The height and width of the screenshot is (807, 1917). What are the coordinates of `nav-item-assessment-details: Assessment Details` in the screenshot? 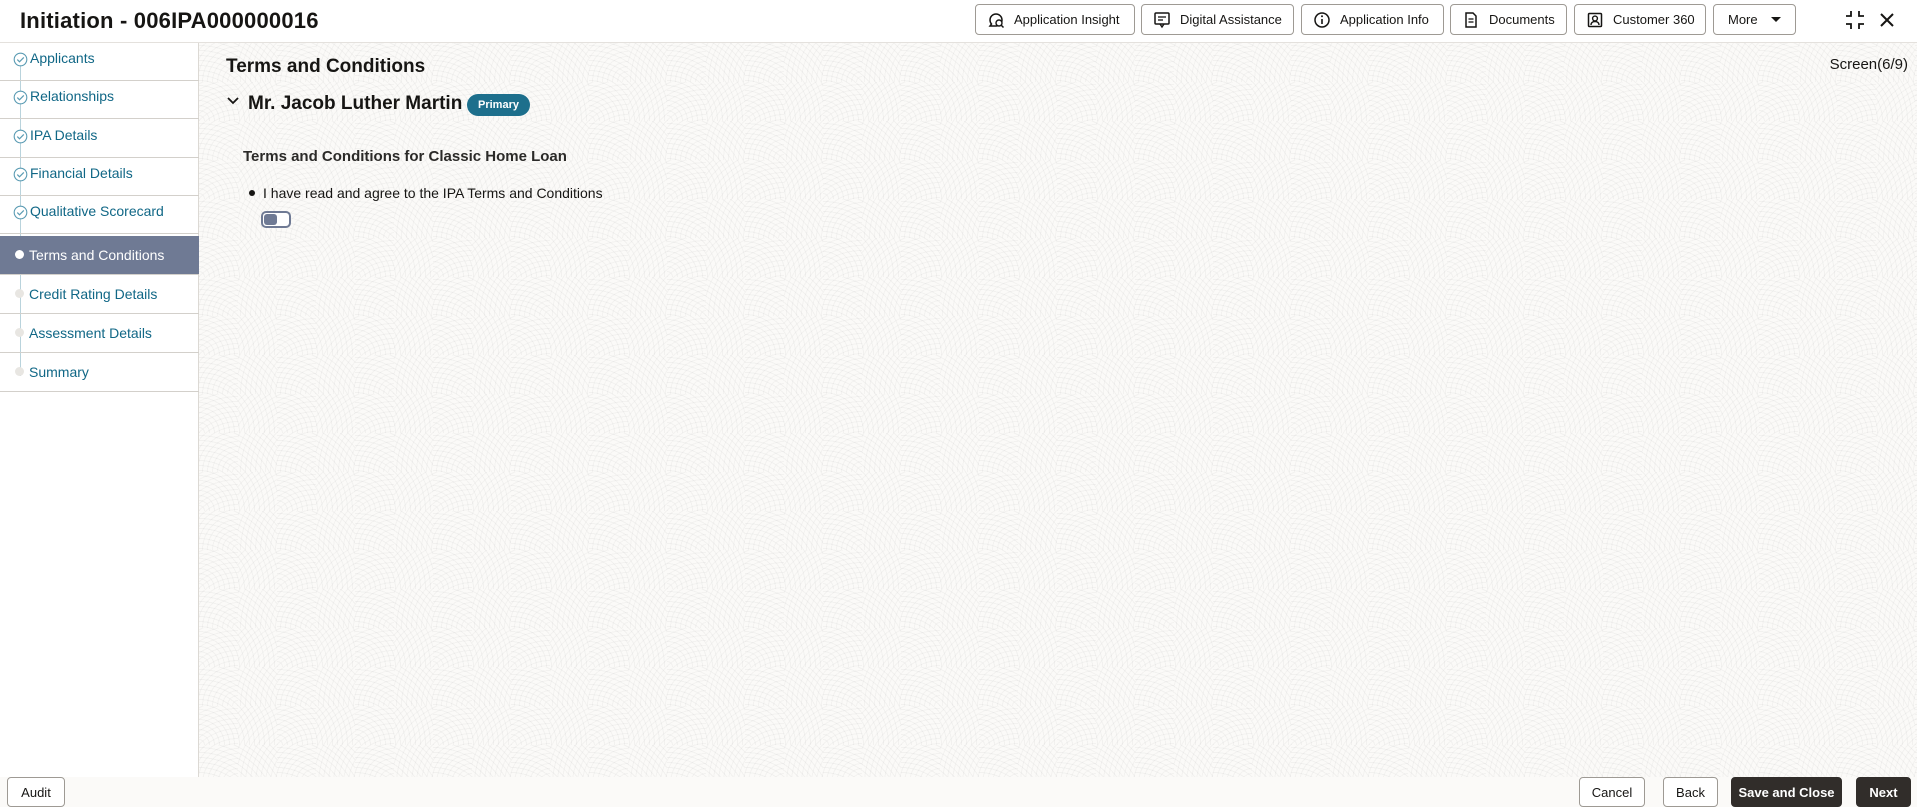 It's located at (99, 333).